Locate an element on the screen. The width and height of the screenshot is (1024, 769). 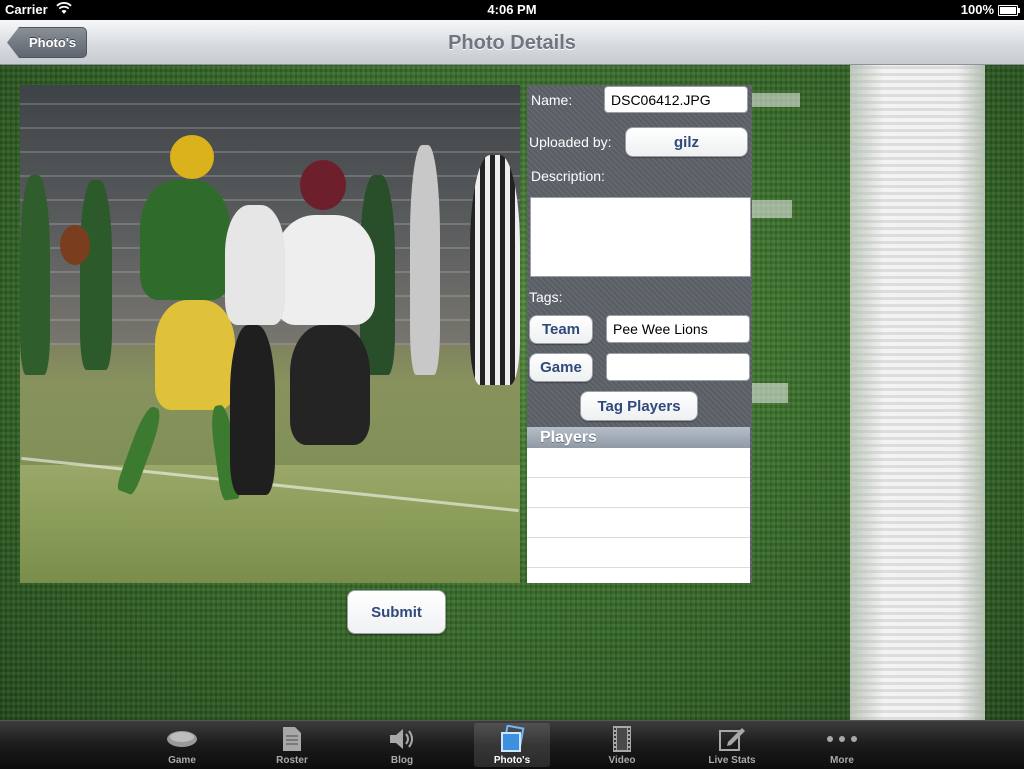
battery-percent: 100% is located at coordinates (977, 9).